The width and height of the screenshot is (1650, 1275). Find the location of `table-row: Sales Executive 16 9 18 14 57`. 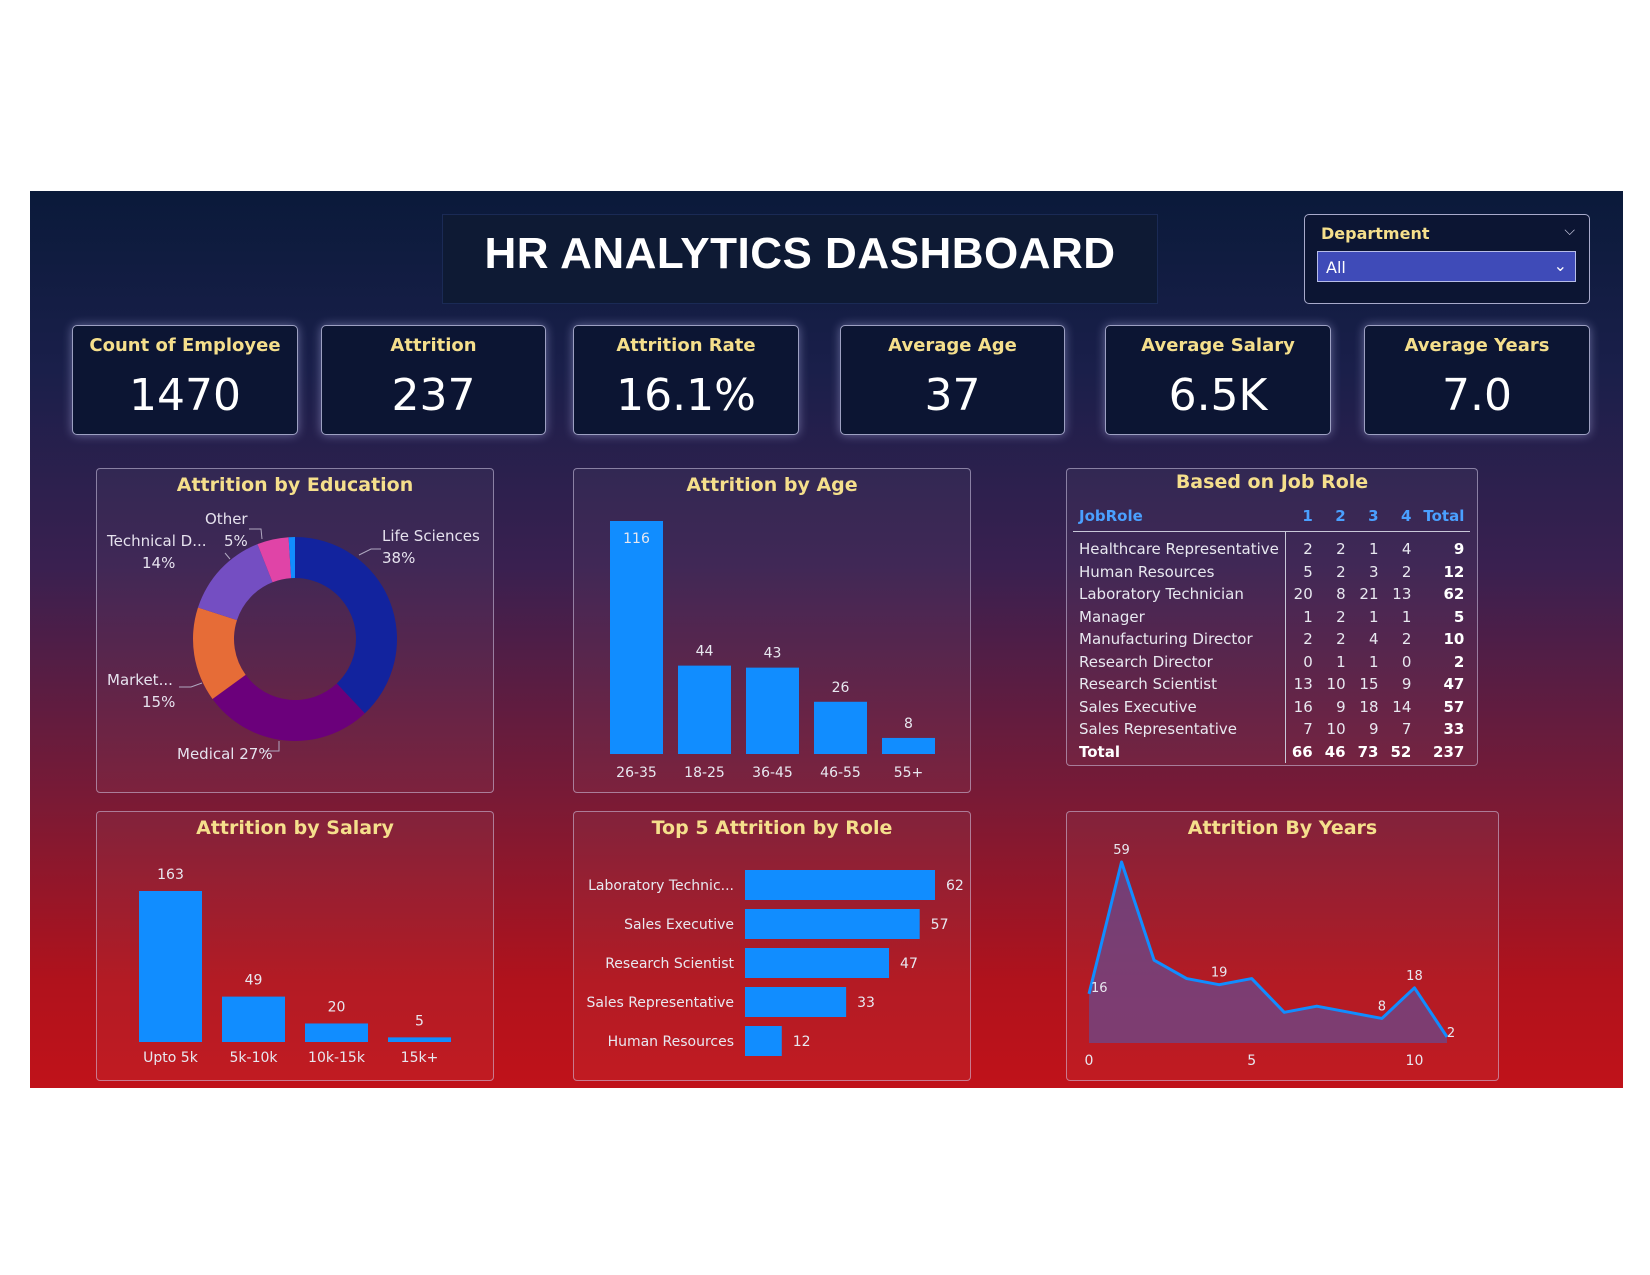

table-row: Sales Executive 16 9 18 14 57 is located at coordinates (1271, 706).